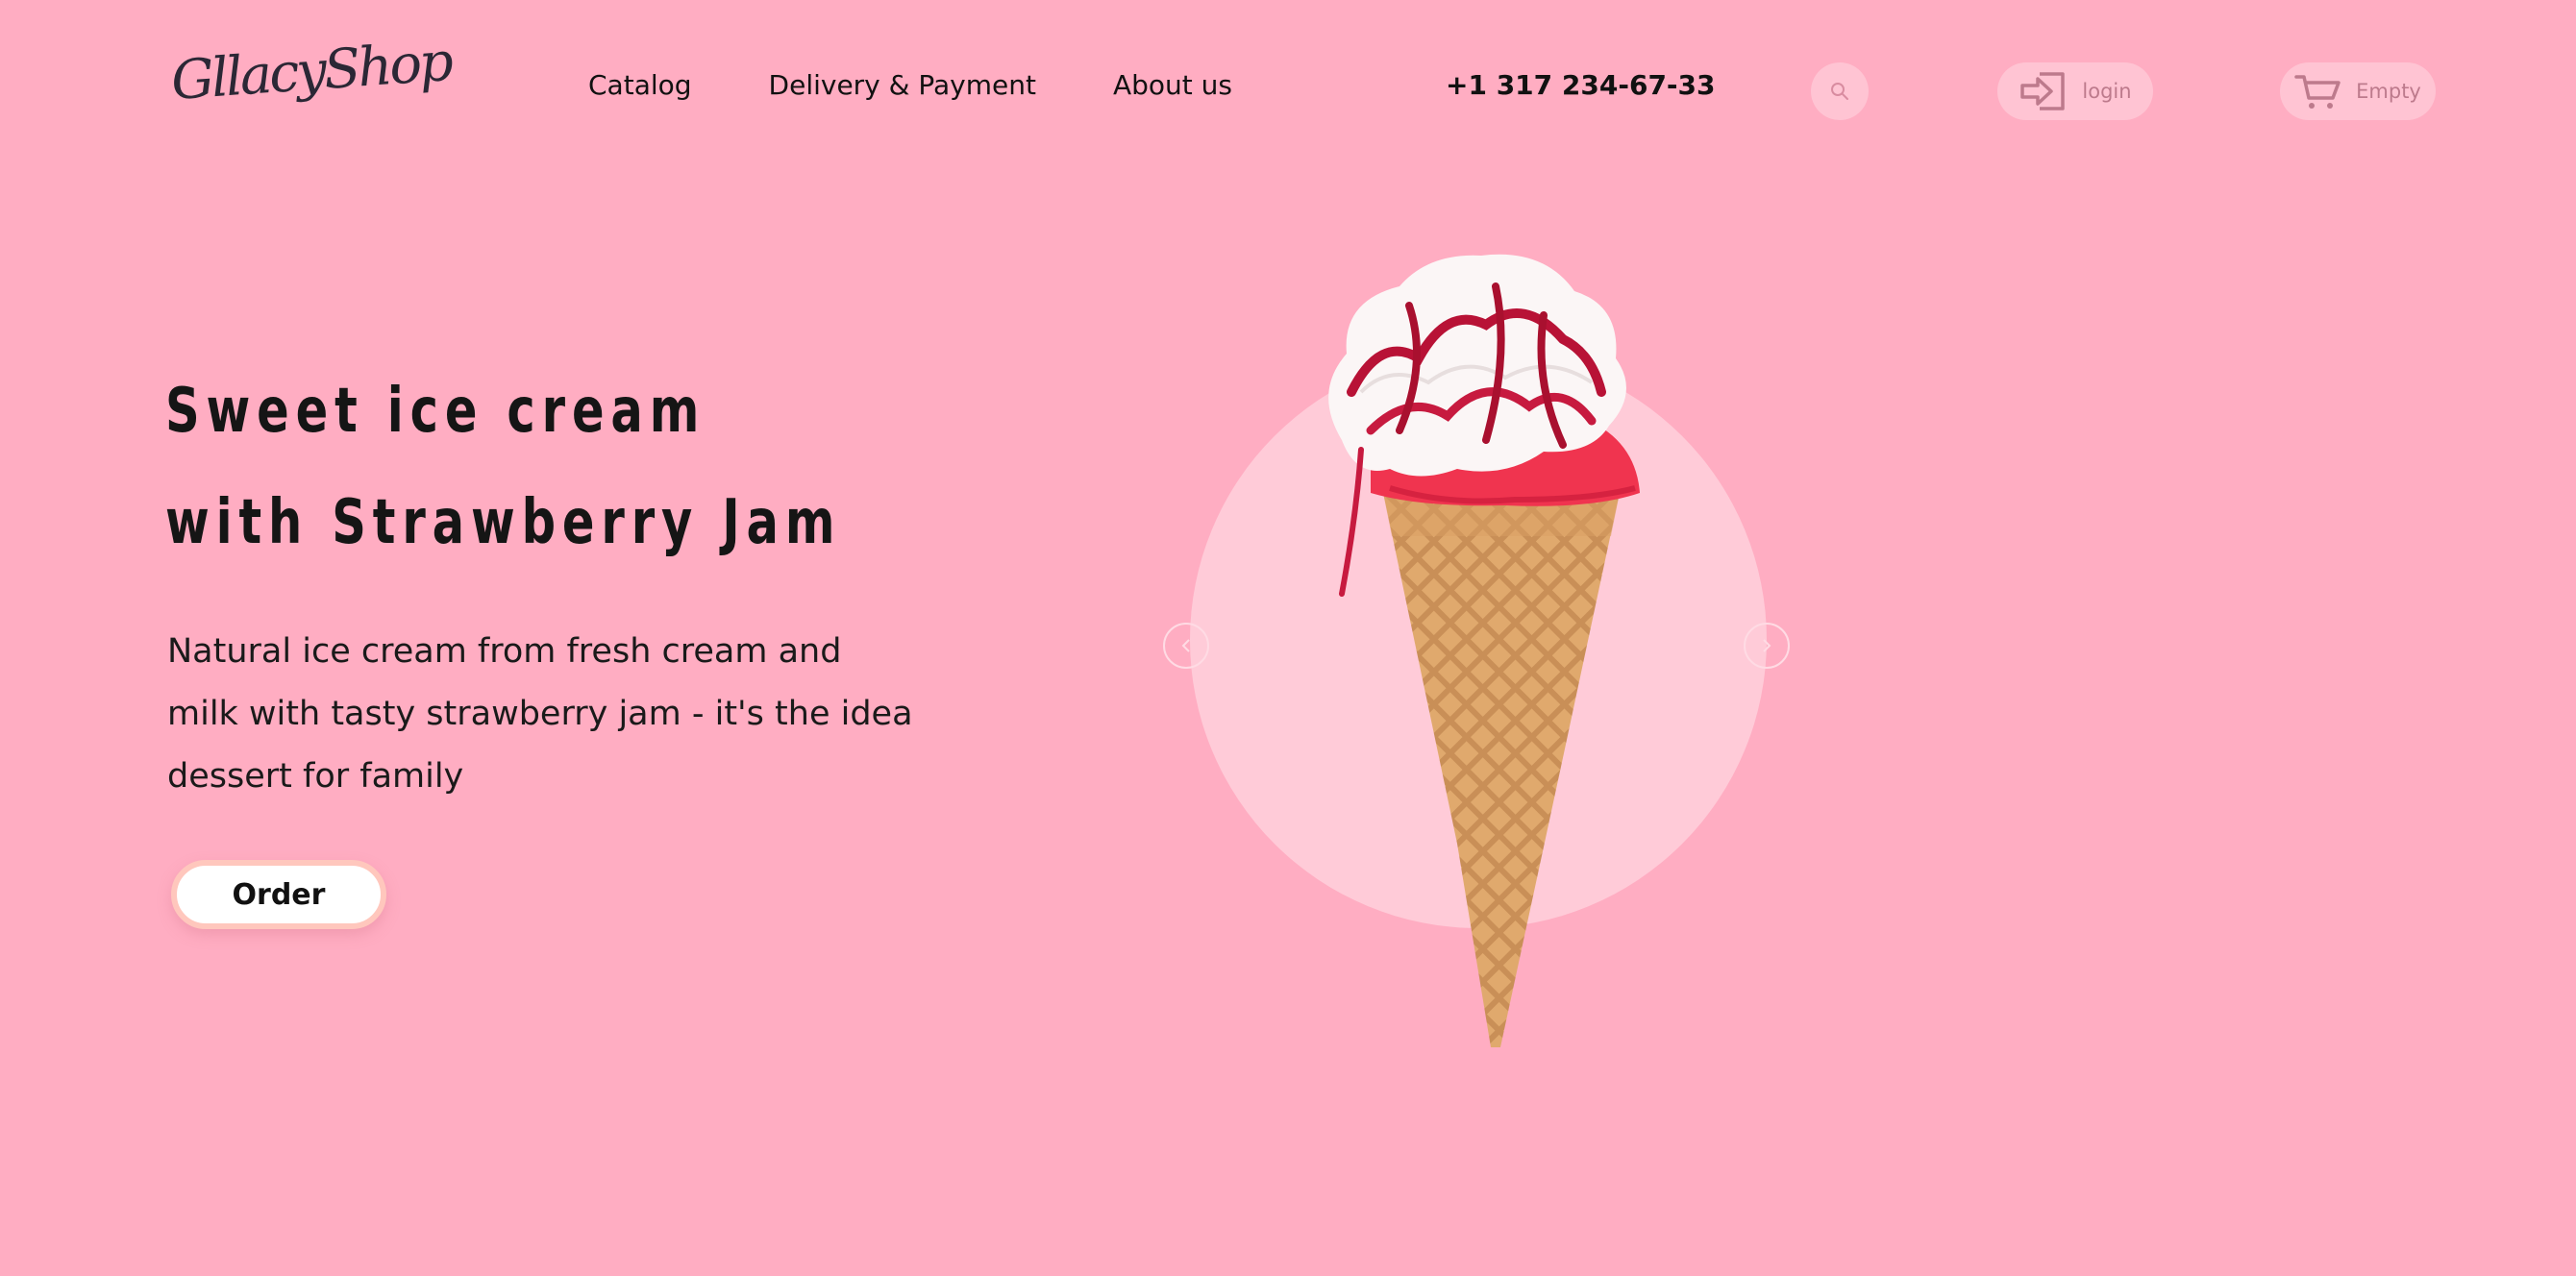 This screenshot has width=2576, height=1276. I want to click on ice-cream-cone-image, so click(1484, 650).